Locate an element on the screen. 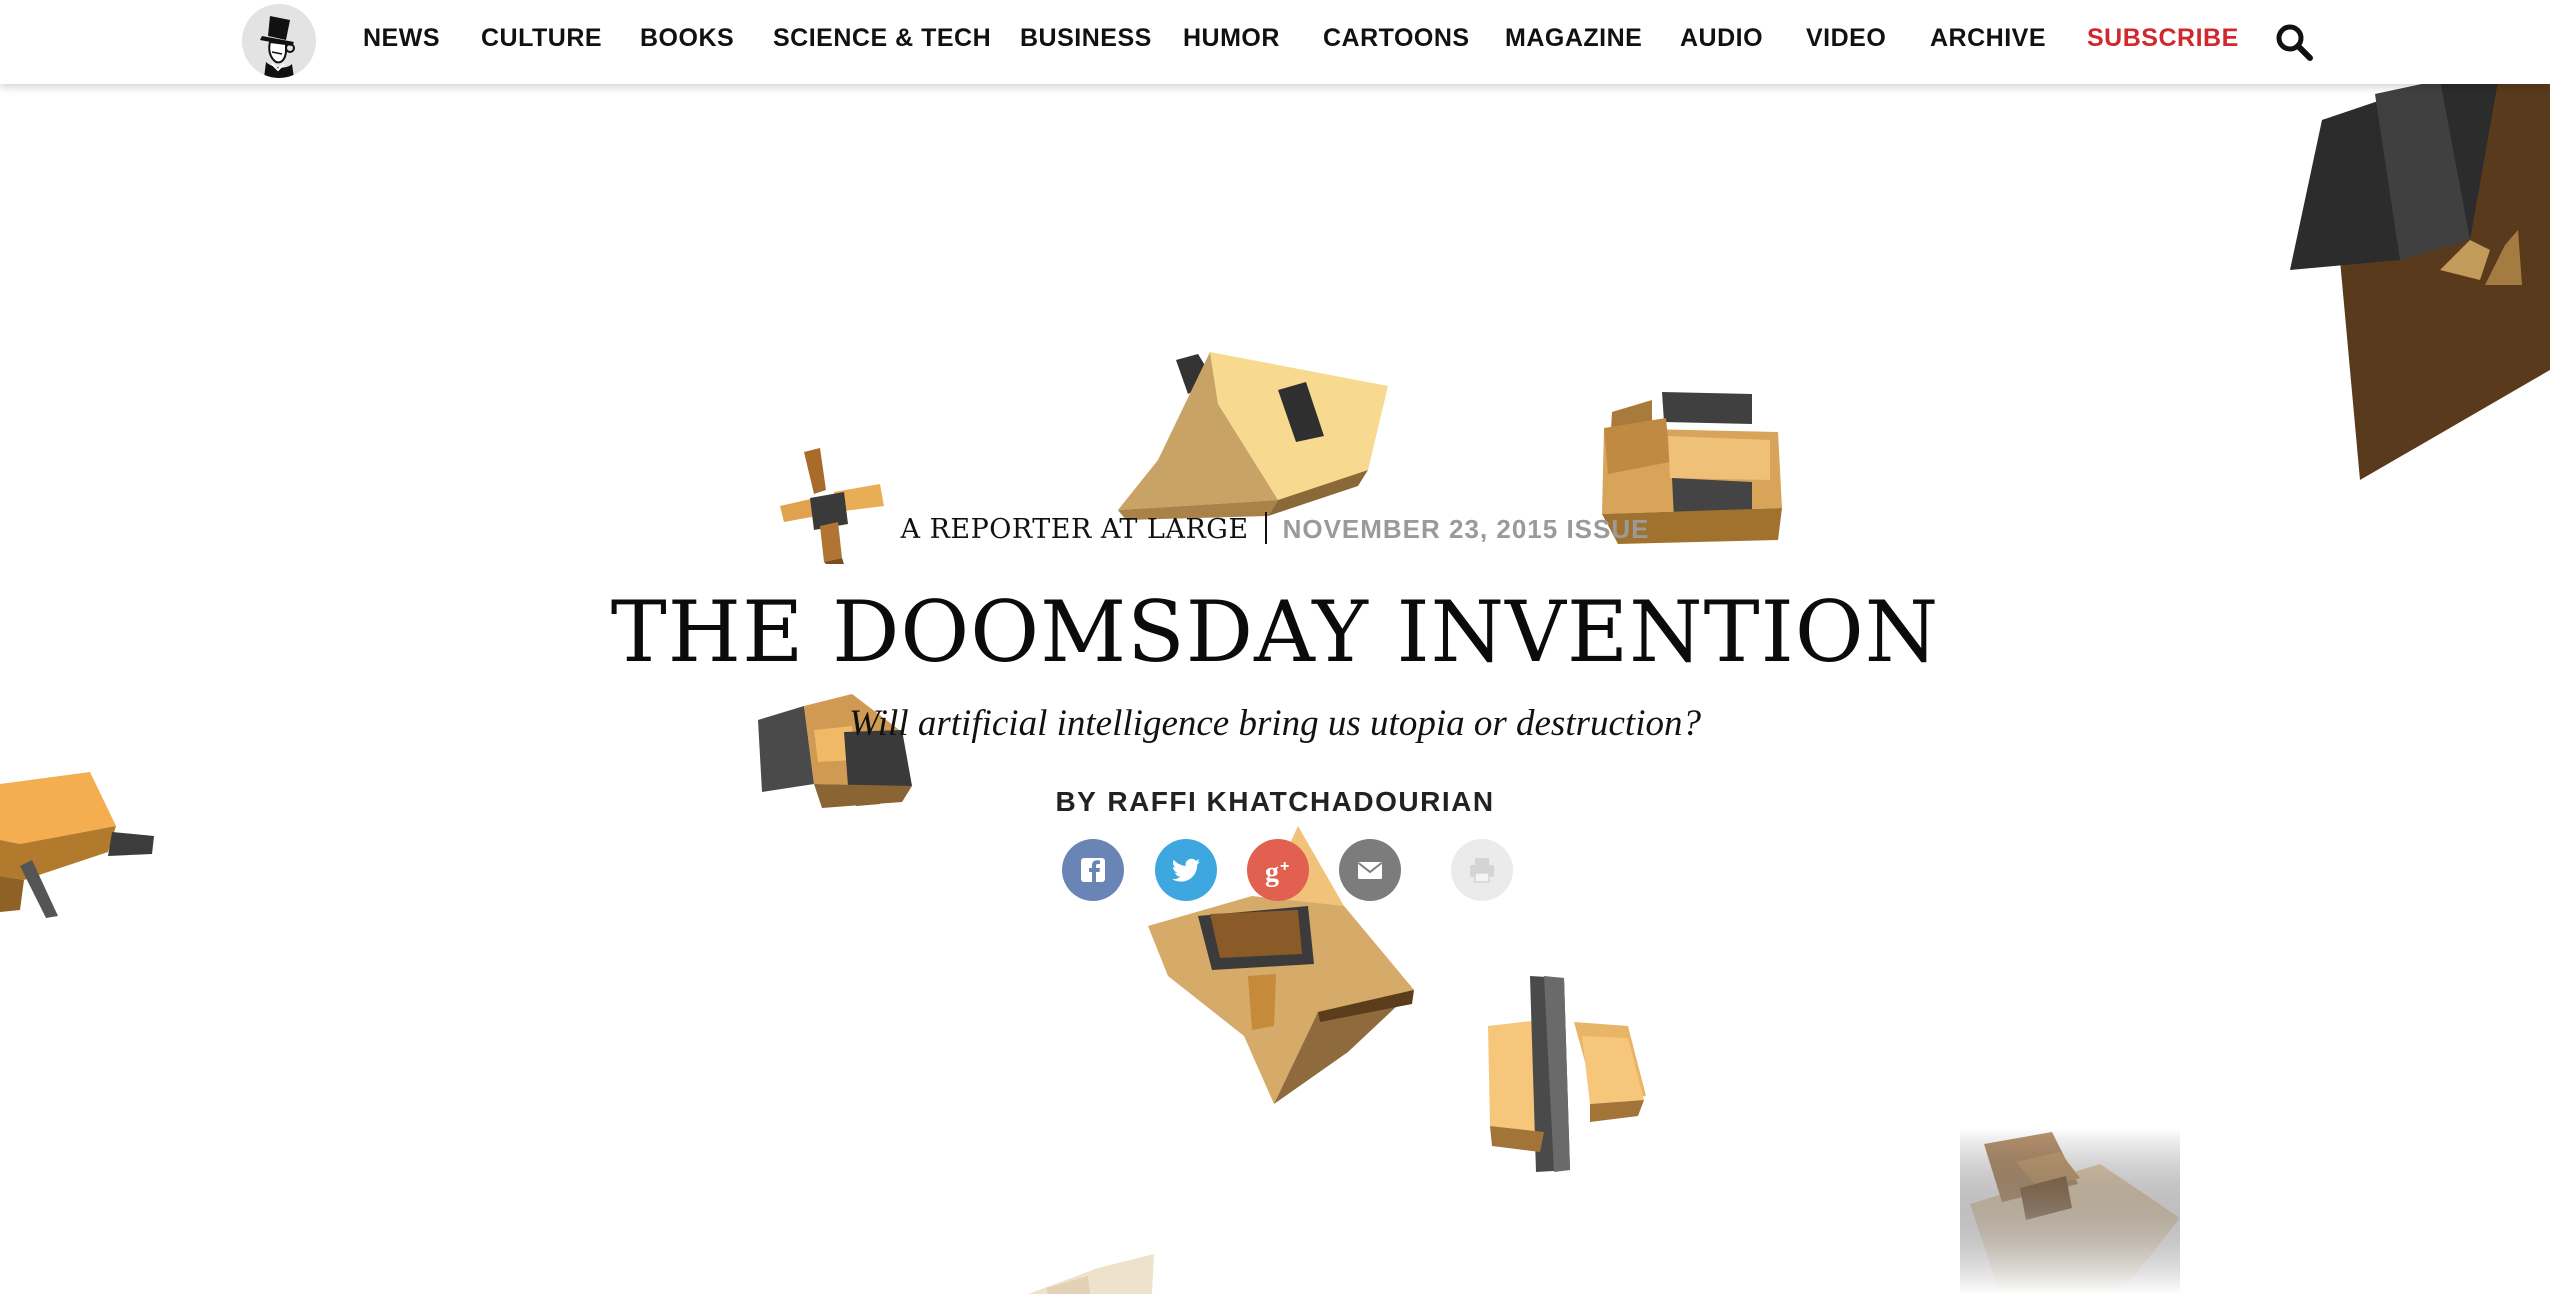 Image resolution: width=2550 pixels, height=1294 pixels. eustace-tilley-logo-icon is located at coordinates (279, 41).